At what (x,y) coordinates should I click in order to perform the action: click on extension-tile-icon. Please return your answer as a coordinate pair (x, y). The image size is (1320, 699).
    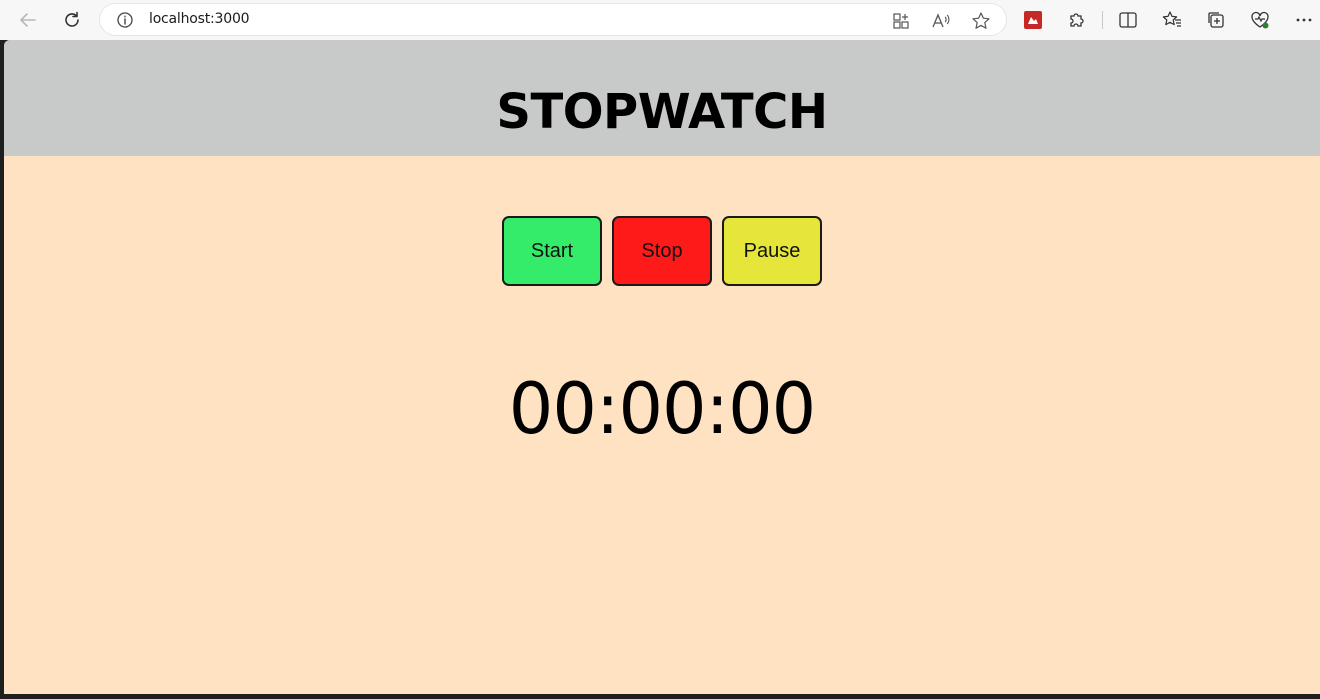
    Looking at the image, I should click on (1033, 20).